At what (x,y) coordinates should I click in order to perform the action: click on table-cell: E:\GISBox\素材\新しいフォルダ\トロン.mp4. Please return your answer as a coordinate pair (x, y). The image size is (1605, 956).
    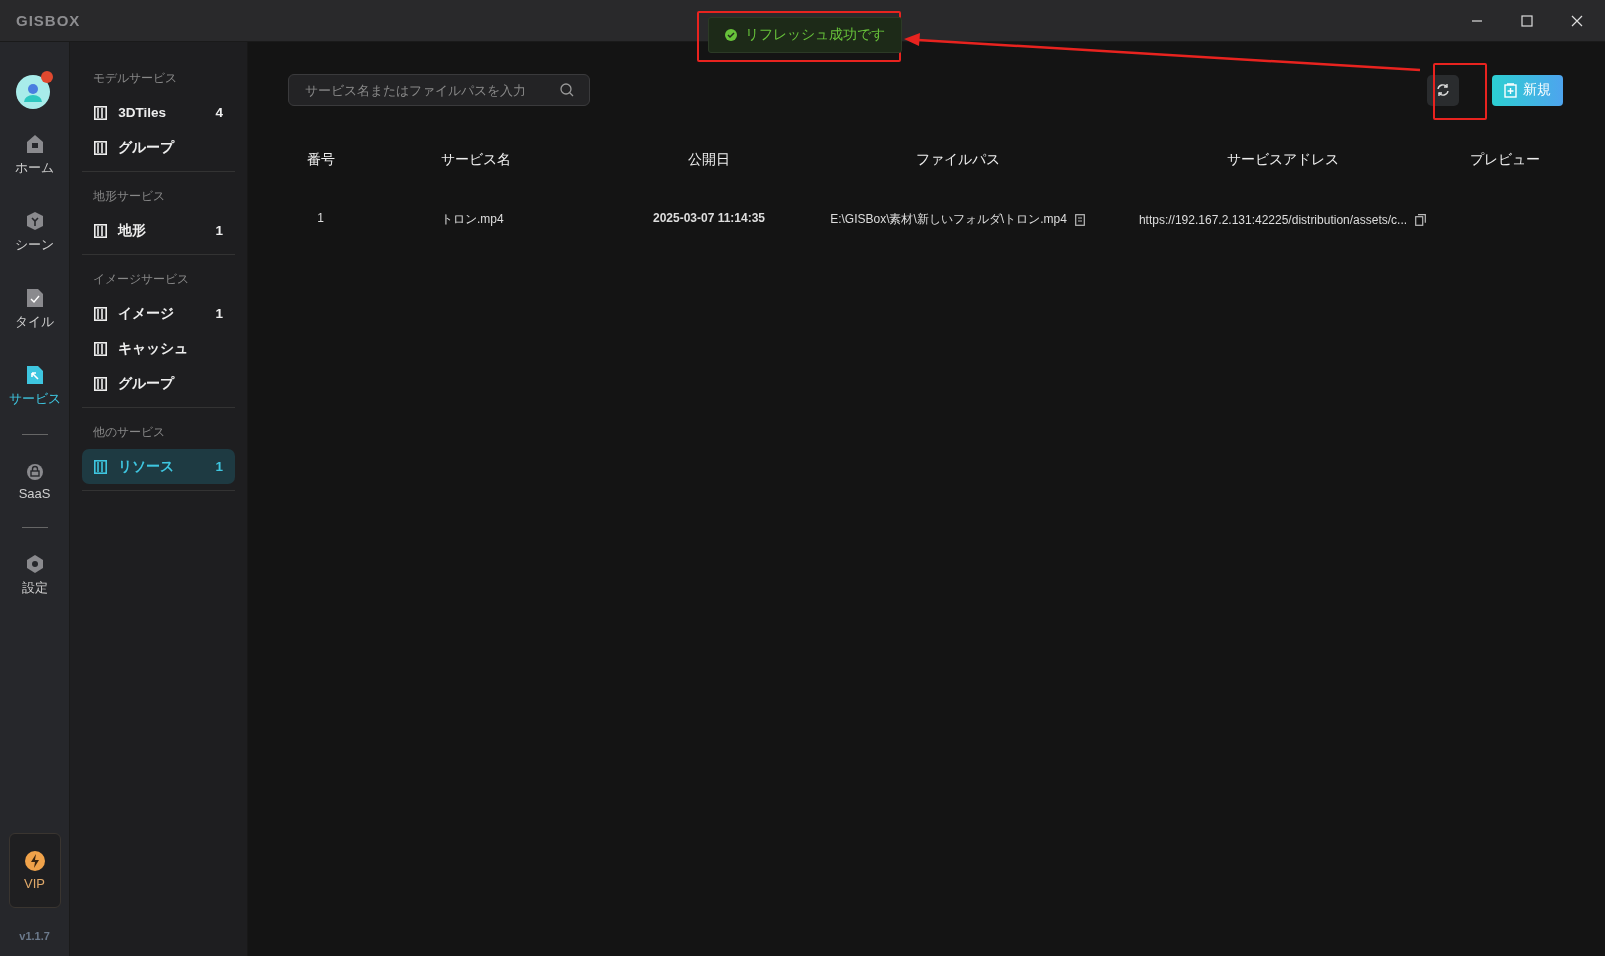
    Looking at the image, I should click on (948, 219).